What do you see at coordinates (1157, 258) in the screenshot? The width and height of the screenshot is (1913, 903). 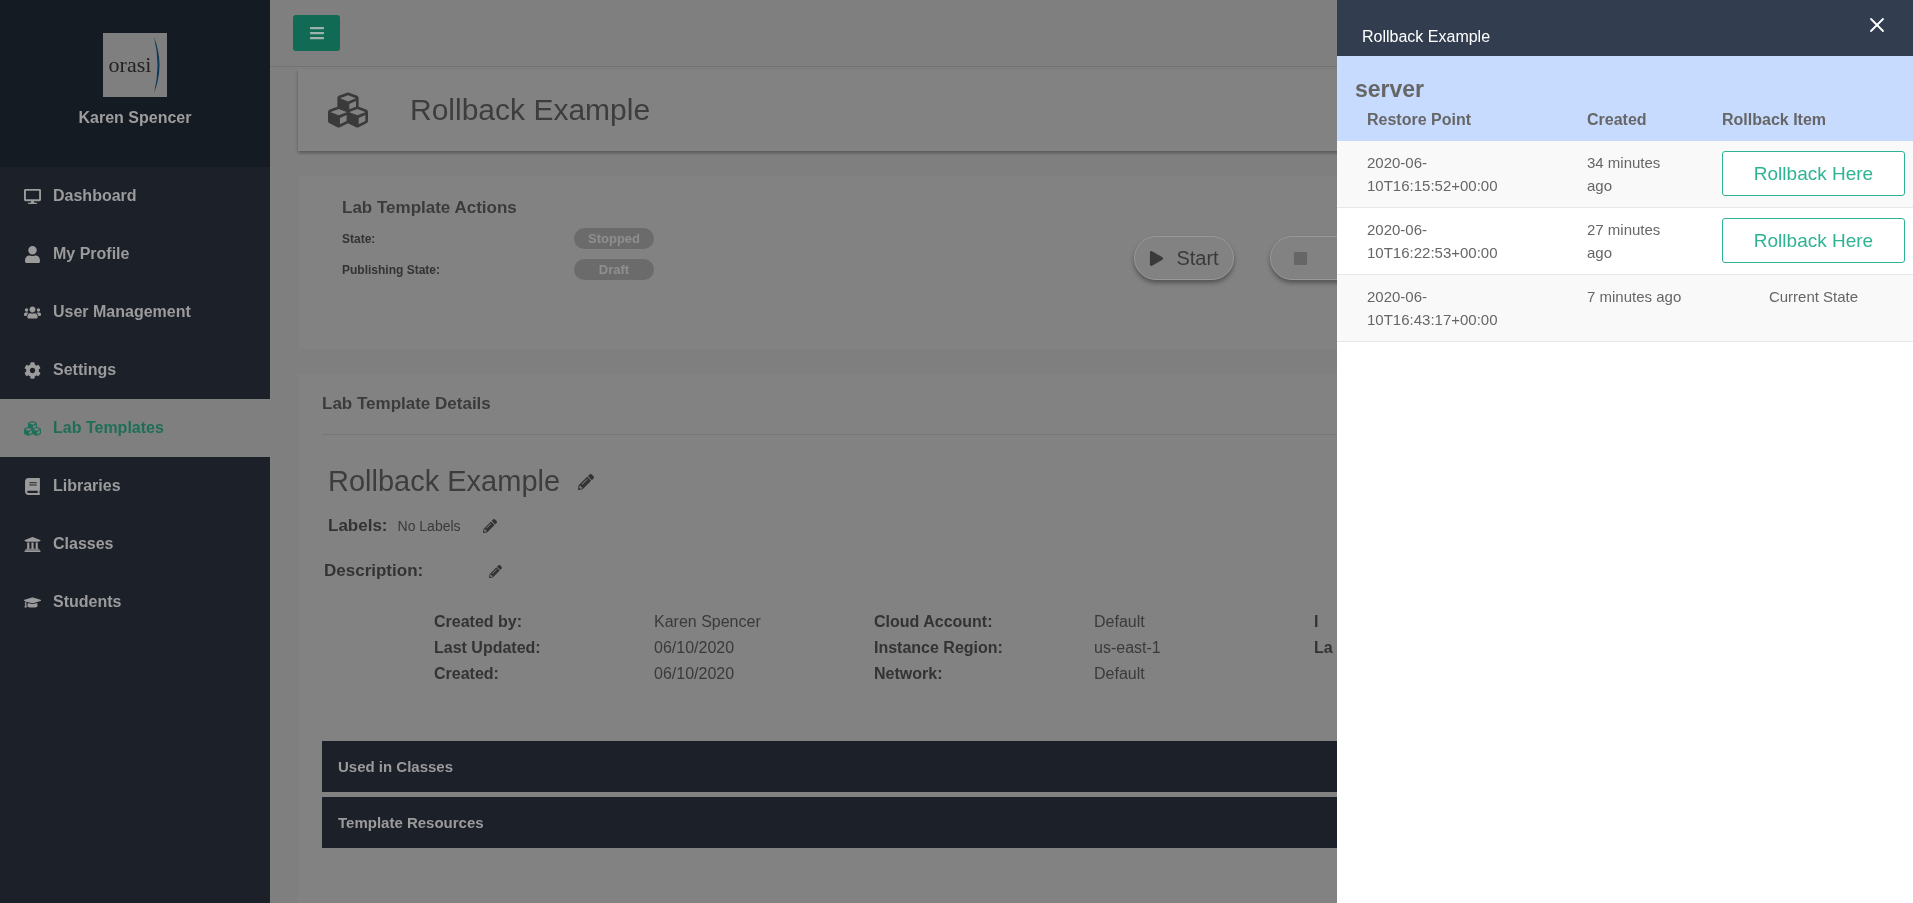 I see `play-icon` at bounding box center [1157, 258].